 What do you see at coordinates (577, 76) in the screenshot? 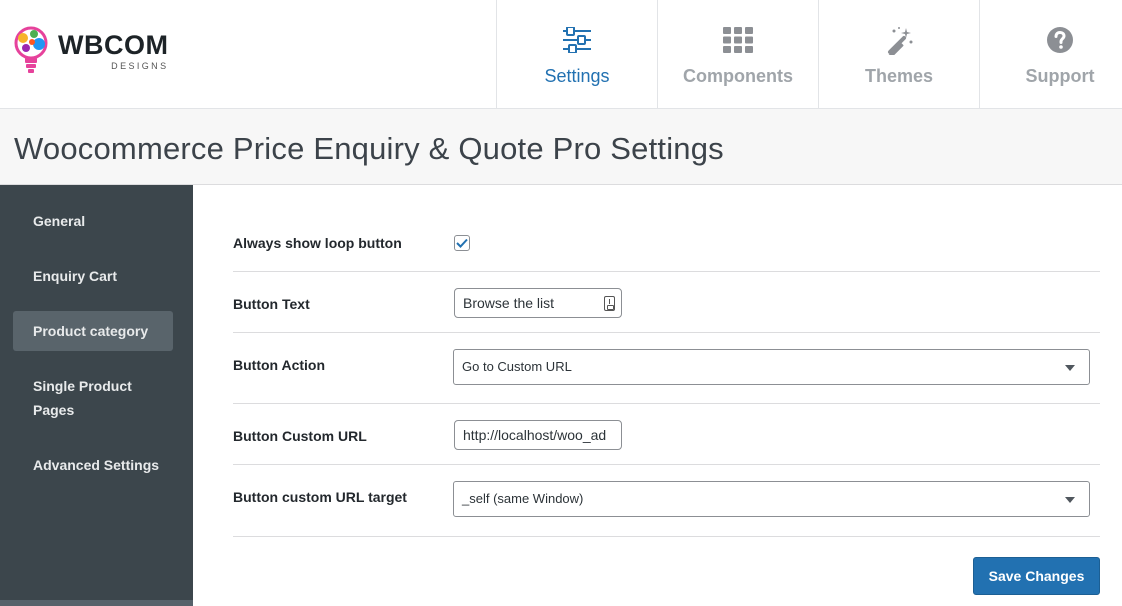
I see `tab-settings-label: Settings` at bounding box center [577, 76].